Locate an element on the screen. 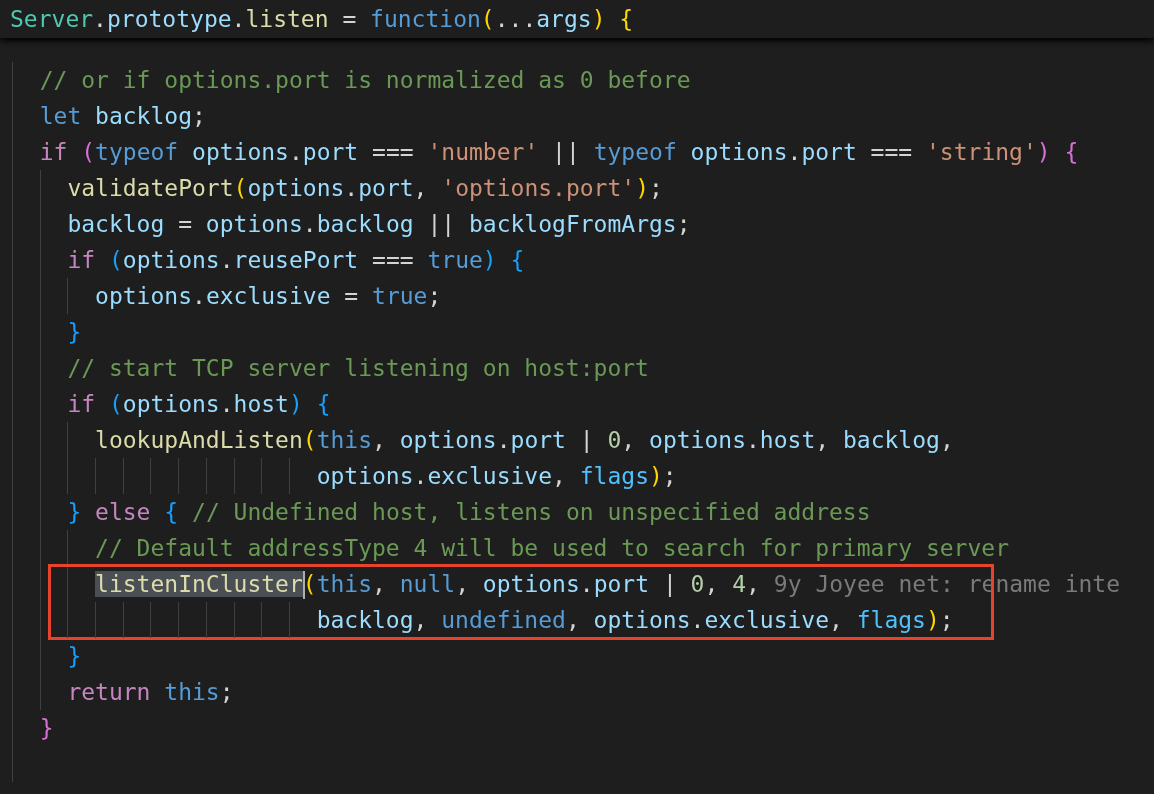 Image resolution: width=1154 pixels, height=794 pixels. code-line: listenInCluster(this, null, options.port | 0, 4, is located at coordinates (427, 584).